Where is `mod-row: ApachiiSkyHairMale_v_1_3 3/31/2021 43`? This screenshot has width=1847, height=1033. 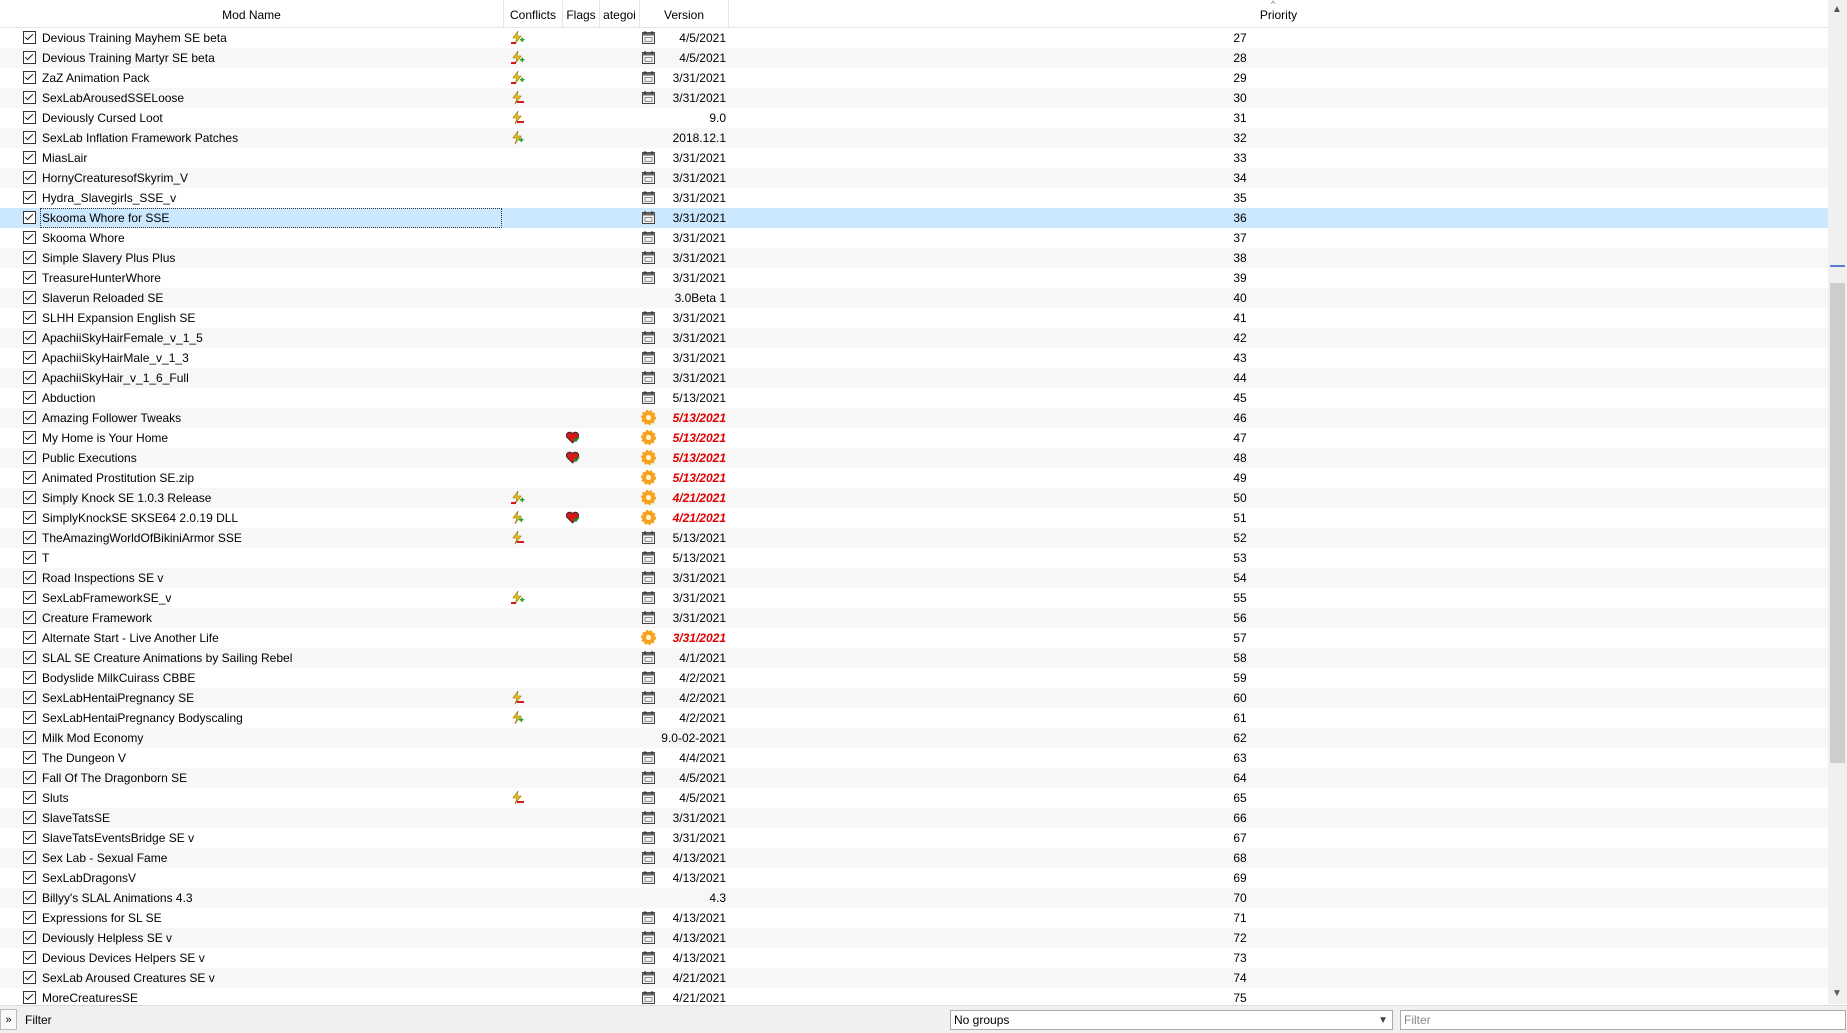
mod-row: ApachiiSkyHairMale_v_1_3 3/31/2021 43 is located at coordinates (914, 358).